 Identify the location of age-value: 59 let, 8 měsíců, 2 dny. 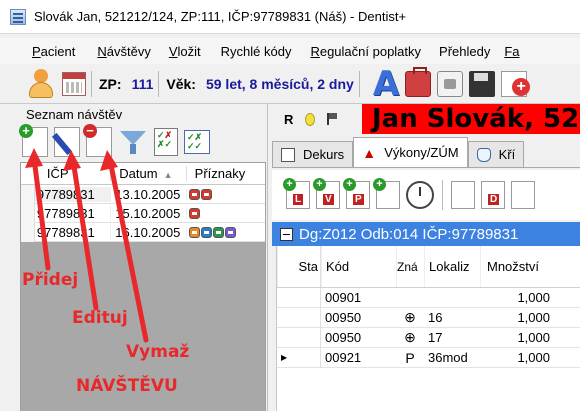
(279, 83).